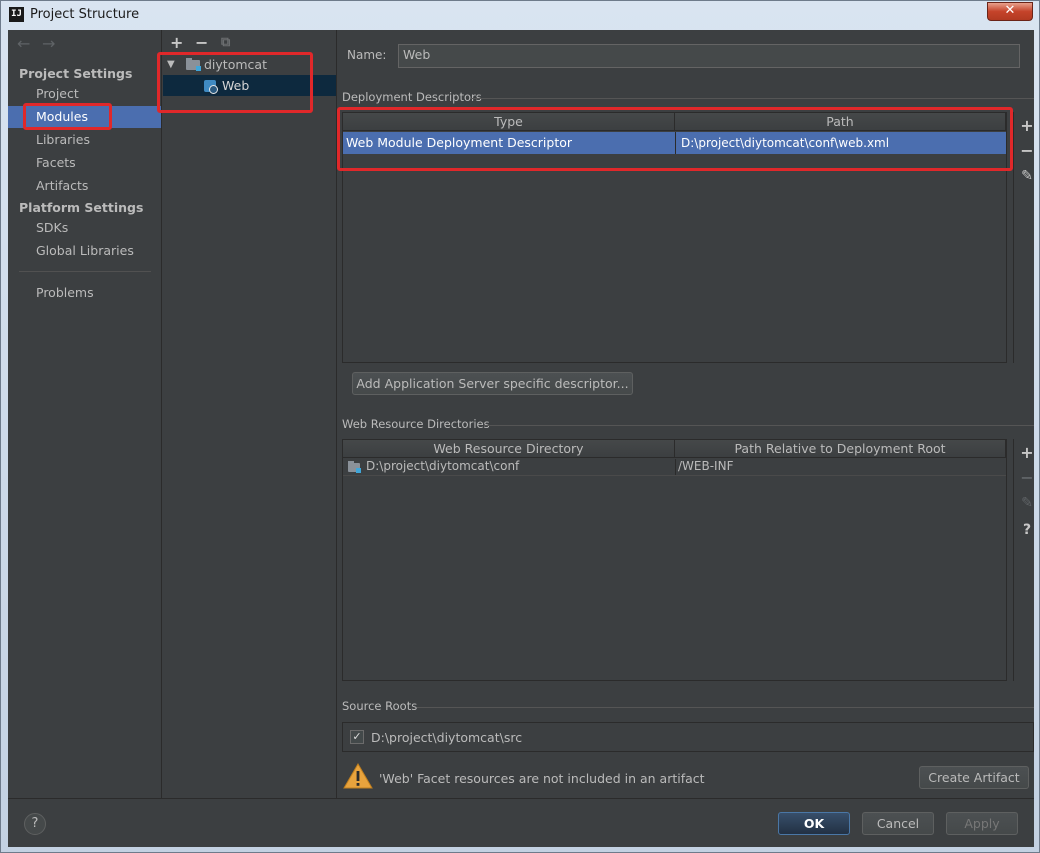 This screenshot has width=1040, height=853. Describe the element at coordinates (85, 14) in the screenshot. I see `window-title: Project Structure` at that location.